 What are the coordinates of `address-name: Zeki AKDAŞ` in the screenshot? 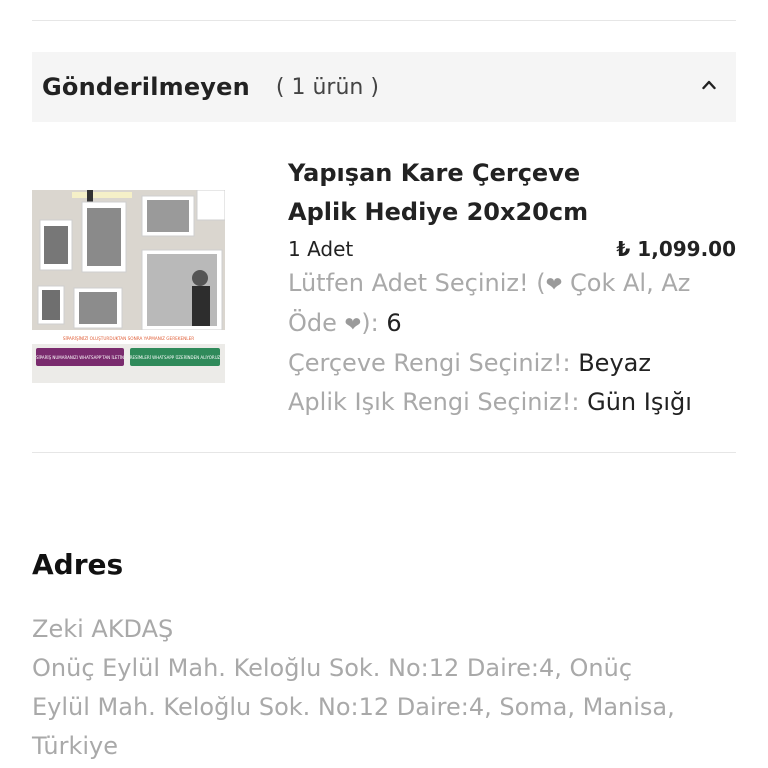 It's located at (103, 629).